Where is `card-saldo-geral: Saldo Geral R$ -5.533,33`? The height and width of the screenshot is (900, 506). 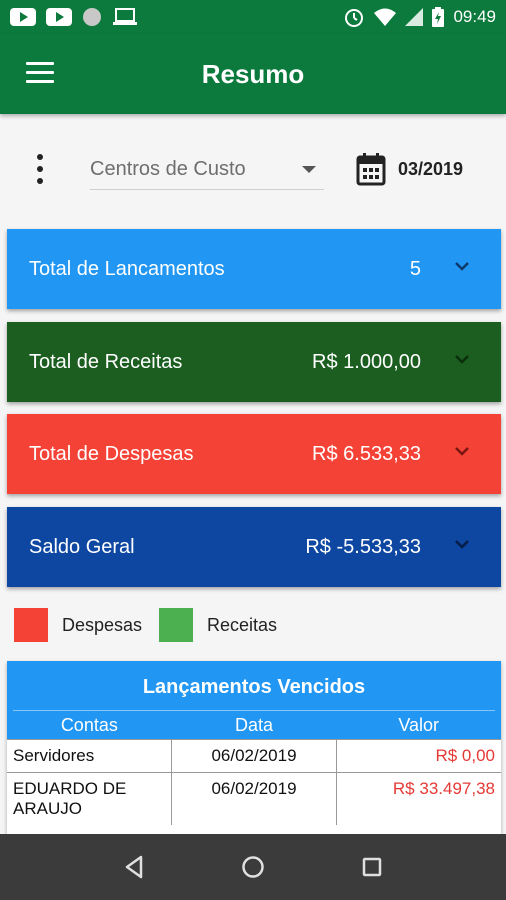 card-saldo-geral: Saldo Geral R$ -5.533,33 is located at coordinates (254, 547).